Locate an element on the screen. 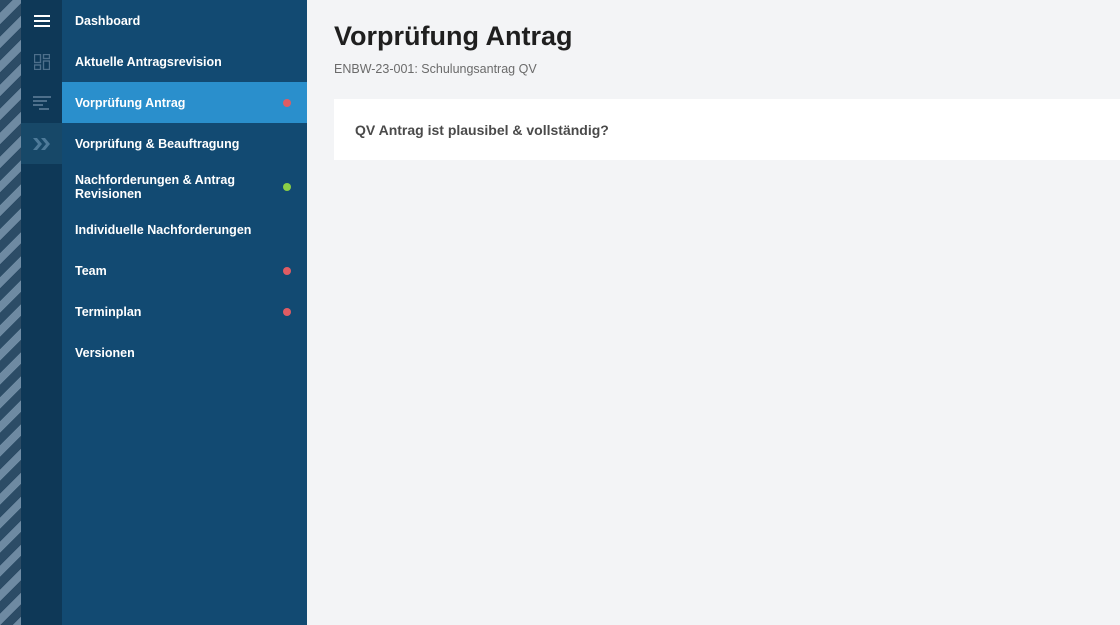 The height and width of the screenshot is (625, 1120). filter-lines-icon is located at coordinates (41, 102).